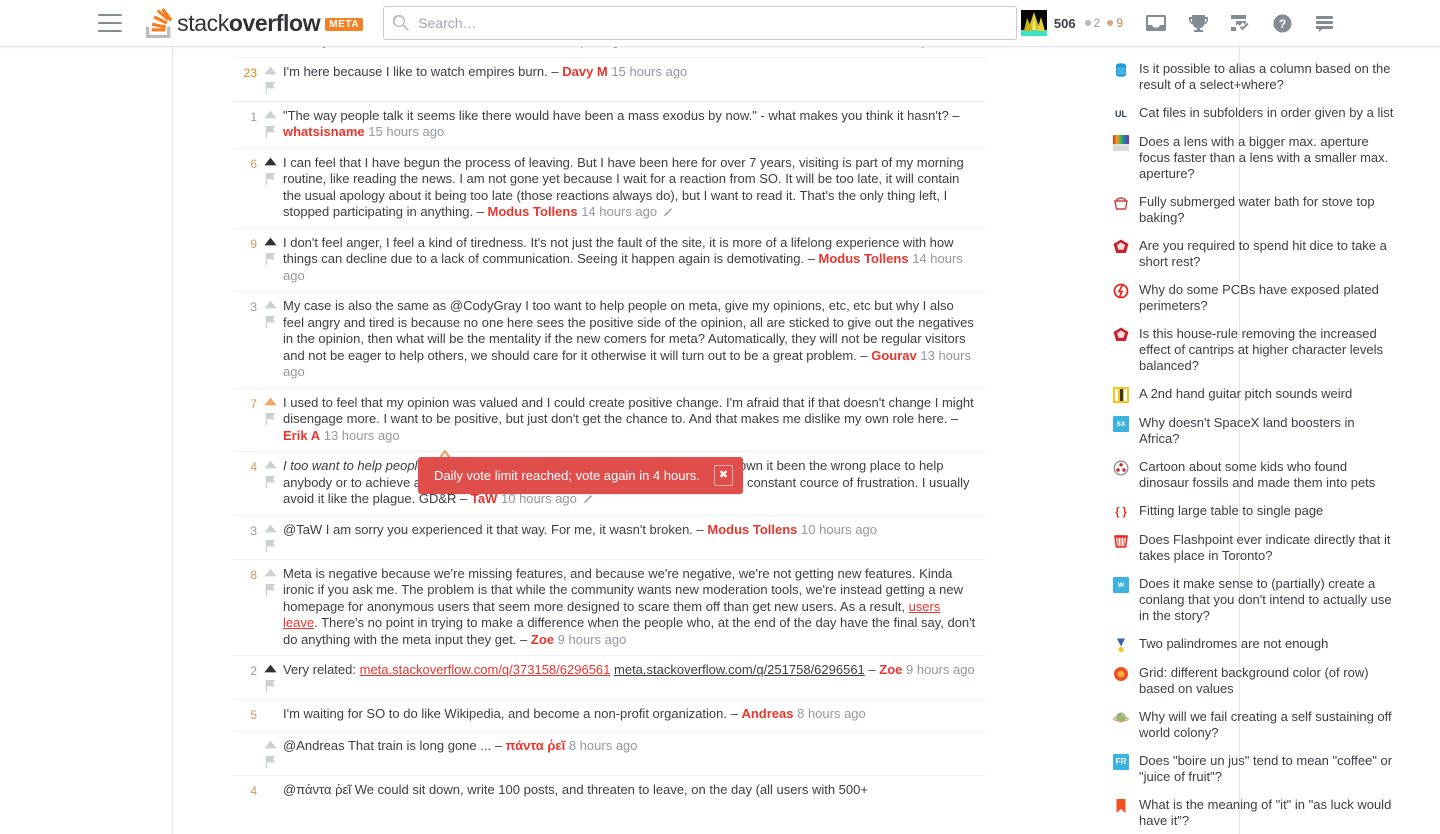  I want to click on close-notification-button: ✖, so click(723, 475).